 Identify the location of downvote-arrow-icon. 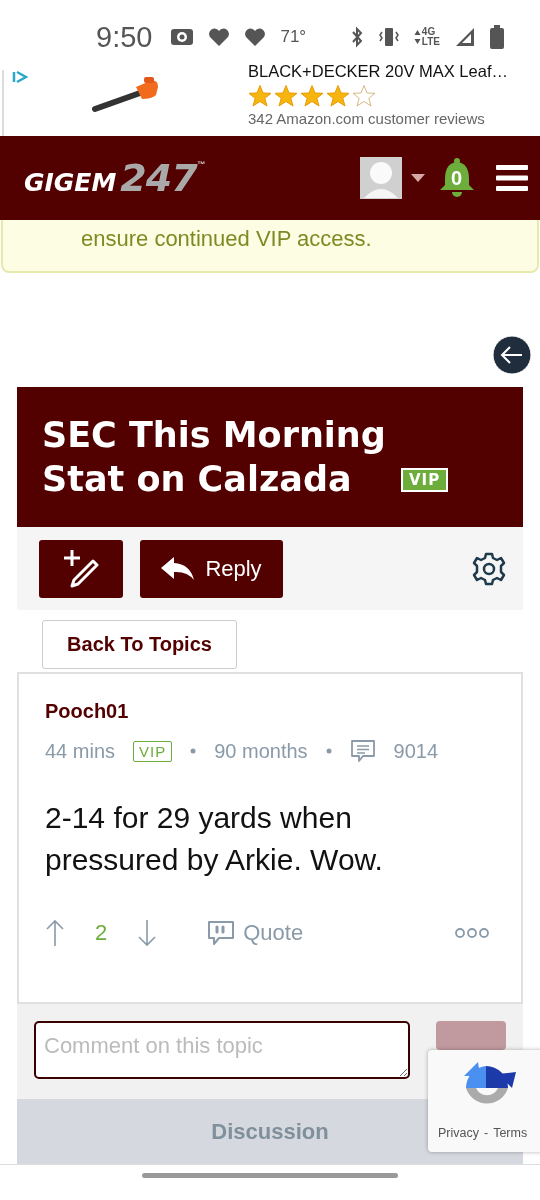
(147, 933).